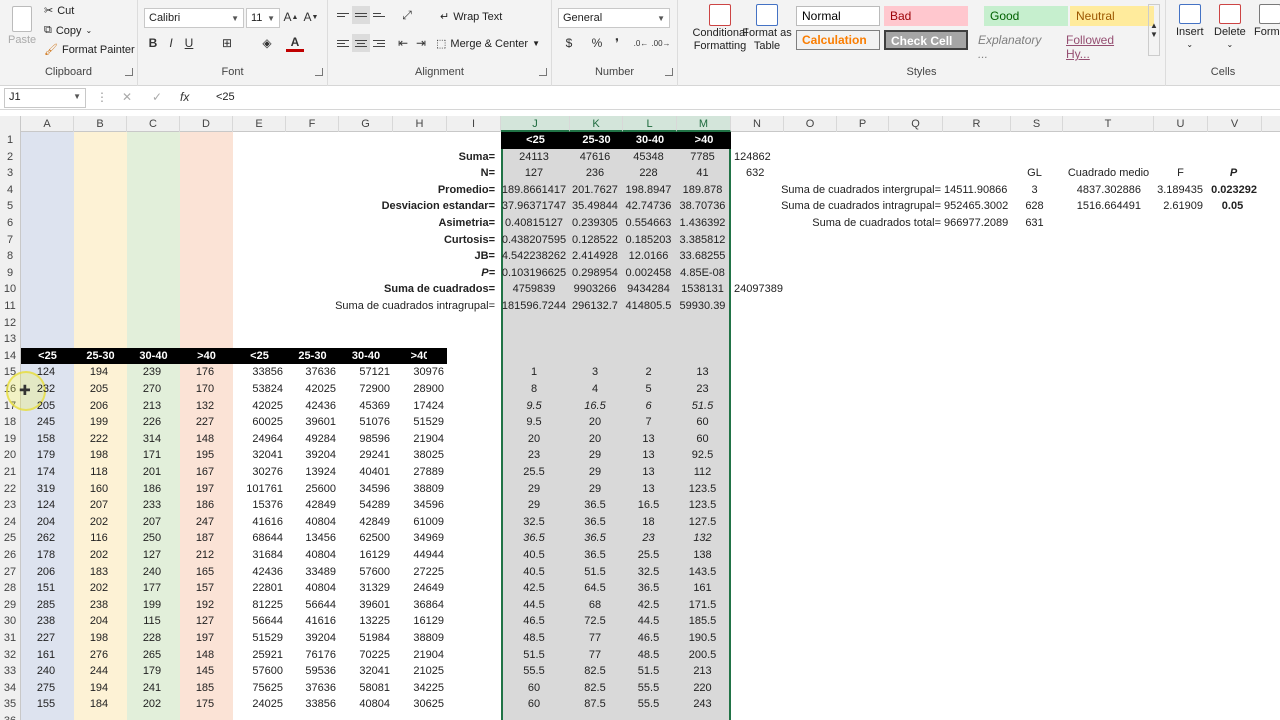 This screenshot has height=720, width=1280. What do you see at coordinates (10, 157) in the screenshot?
I see `row-header-2: 2` at bounding box center [10, 157].